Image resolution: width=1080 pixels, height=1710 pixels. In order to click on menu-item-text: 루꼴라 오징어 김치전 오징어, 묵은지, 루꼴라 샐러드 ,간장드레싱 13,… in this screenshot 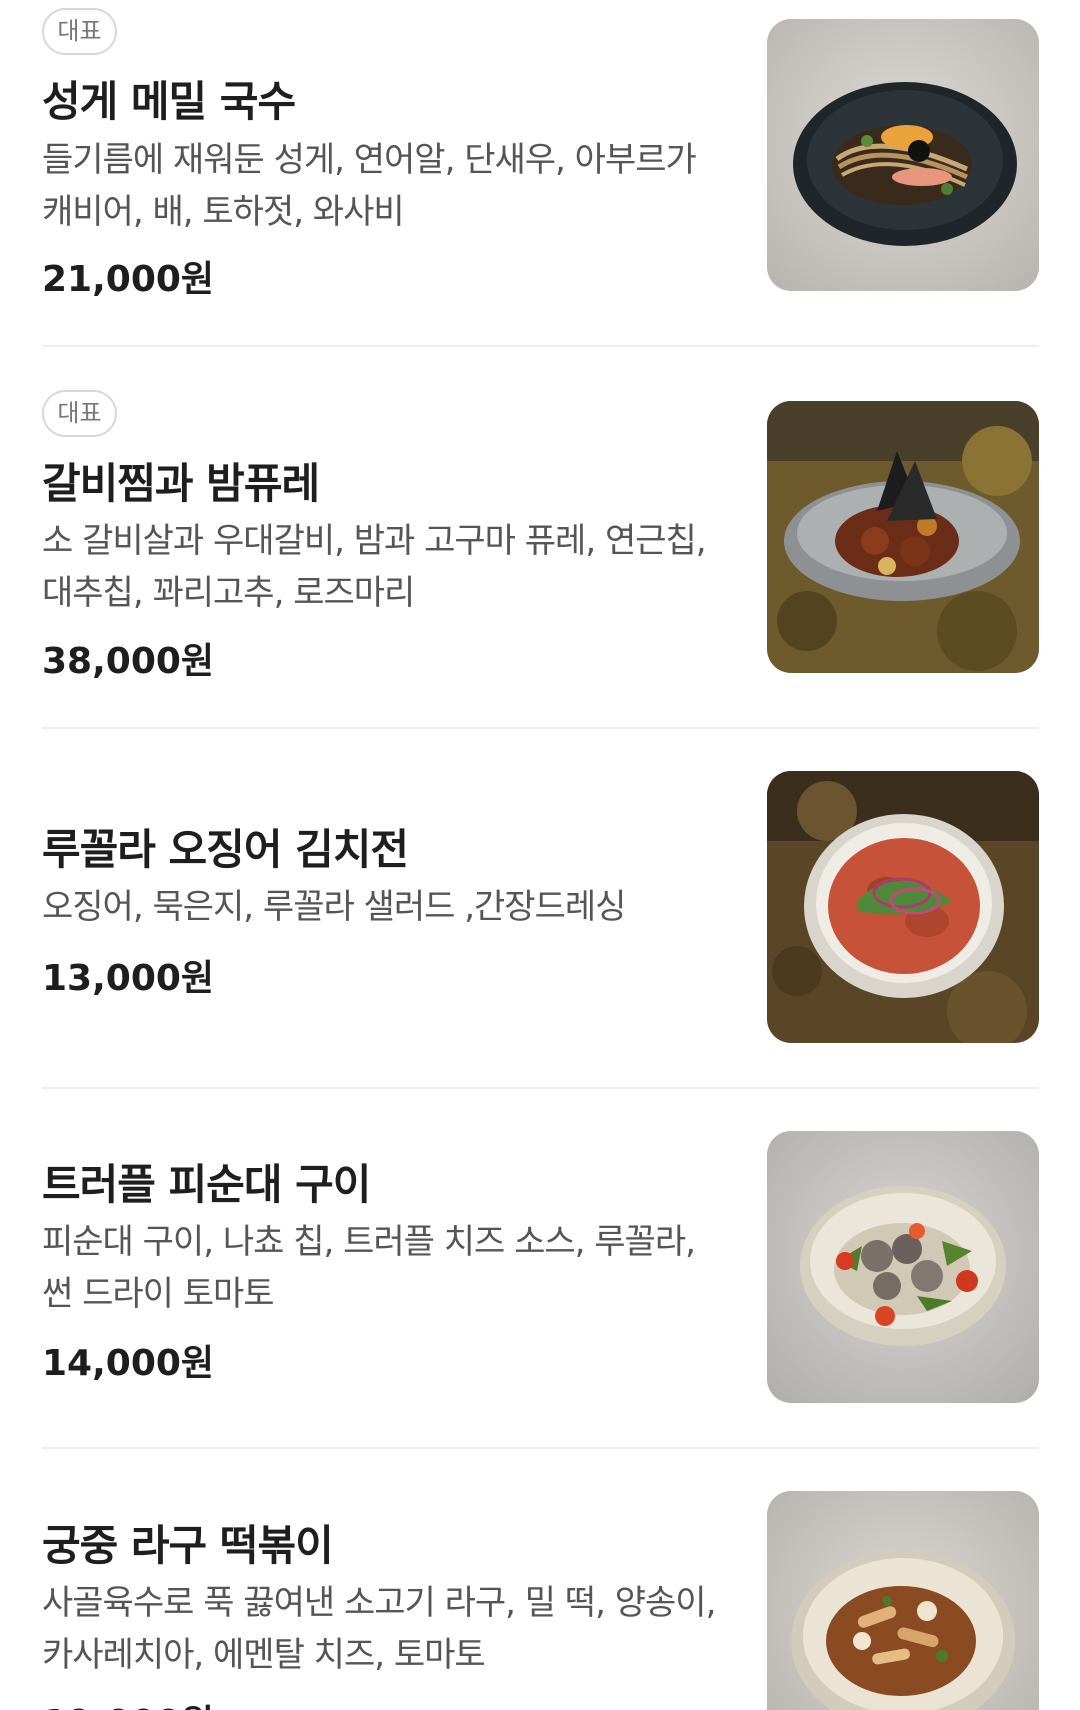, I will do `click(382, 908)`.